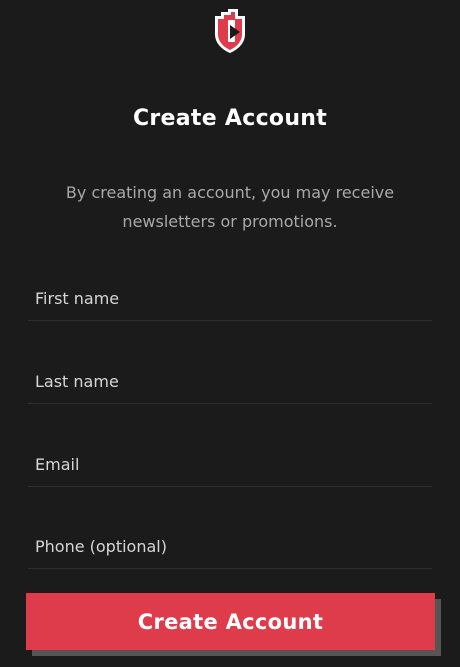 The width and height of the screenshot is (460, 667). I want to click on create-account-button: Create Account, so click(230, 621).